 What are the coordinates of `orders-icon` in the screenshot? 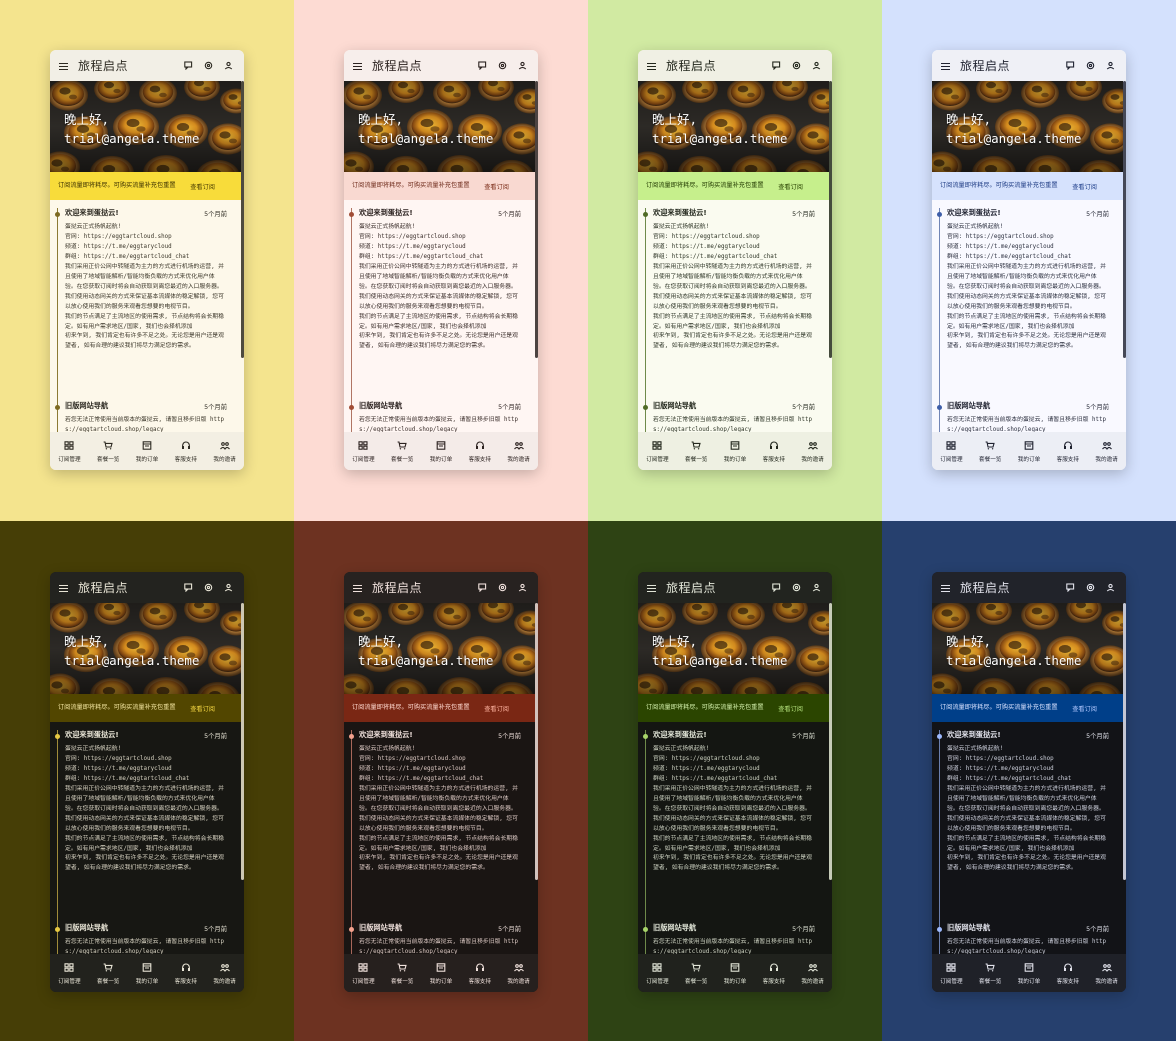 It's located at (441, 445).